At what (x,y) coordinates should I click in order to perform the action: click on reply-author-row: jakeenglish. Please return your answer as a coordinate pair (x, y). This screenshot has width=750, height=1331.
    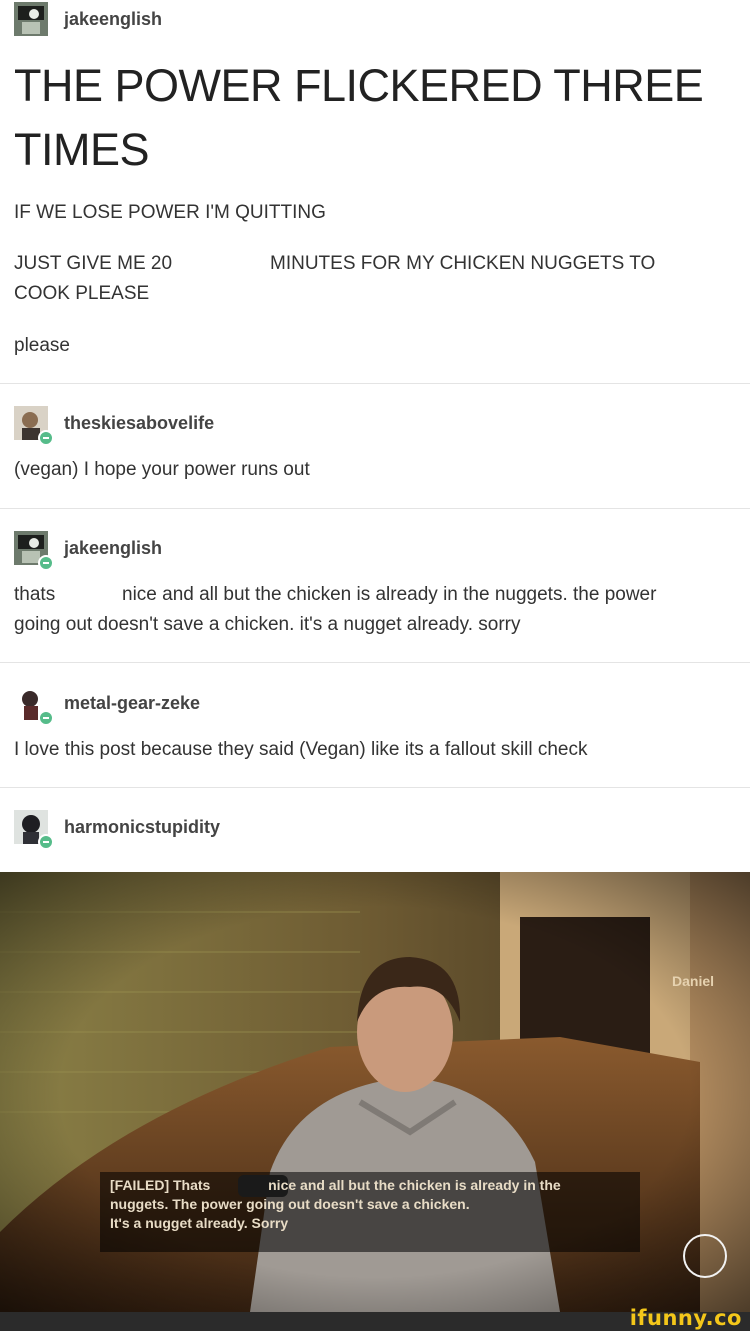
    Looking at the image, I should click on (88, 551).